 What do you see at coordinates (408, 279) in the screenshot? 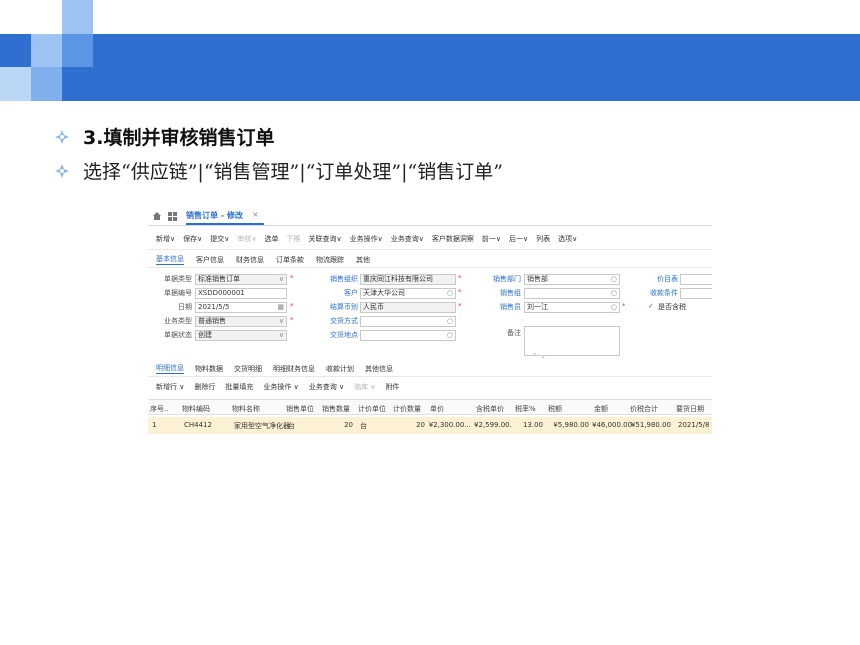
I see `sales-org-field: 重庆同江科技有限公司` at bounding box center [408, 279].